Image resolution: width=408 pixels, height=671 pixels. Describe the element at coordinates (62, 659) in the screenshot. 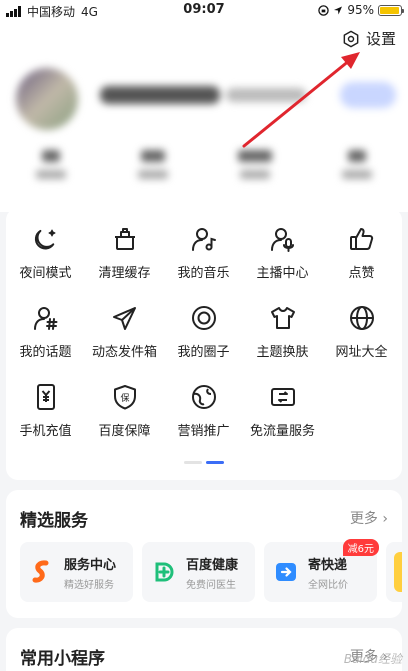

I see `mini-programs-title: 常用小程序` at that location.